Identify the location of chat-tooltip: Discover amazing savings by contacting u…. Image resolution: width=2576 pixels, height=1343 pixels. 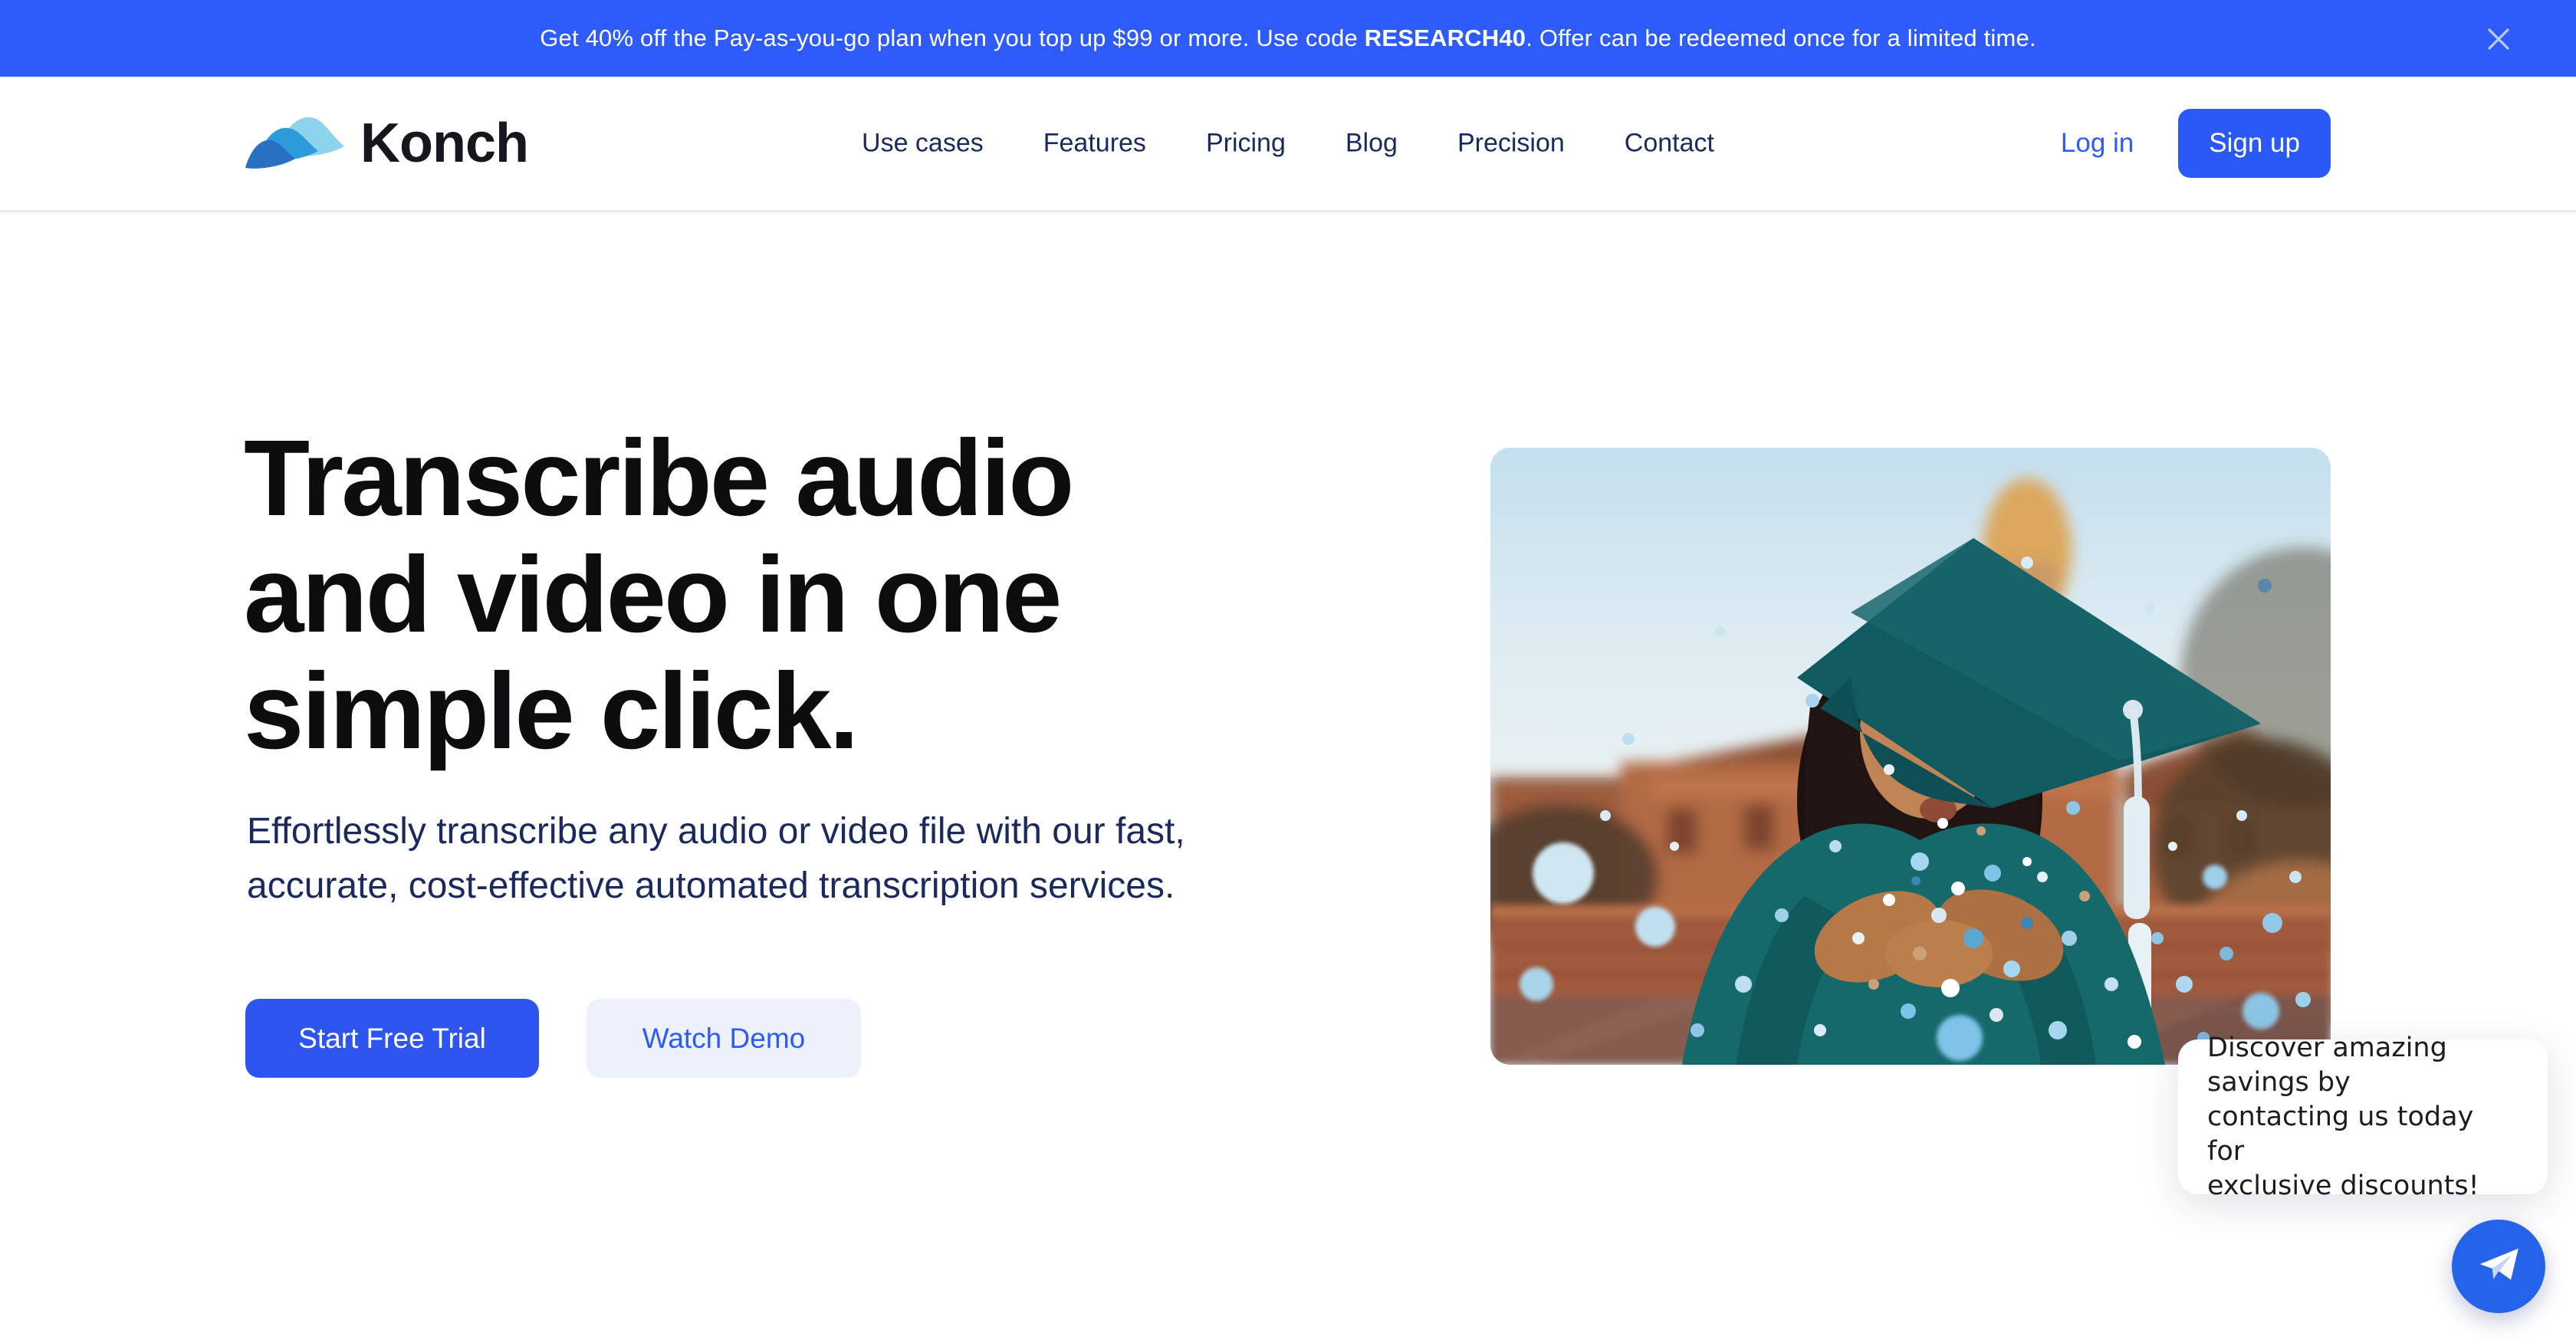
(2363, 1117).